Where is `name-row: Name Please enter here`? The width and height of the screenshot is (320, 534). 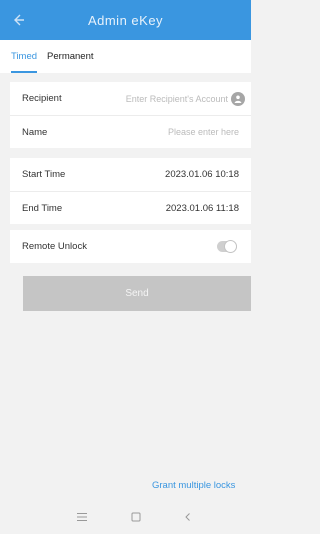 name-row: Name Please enter here is located at coordinates (130, 131).